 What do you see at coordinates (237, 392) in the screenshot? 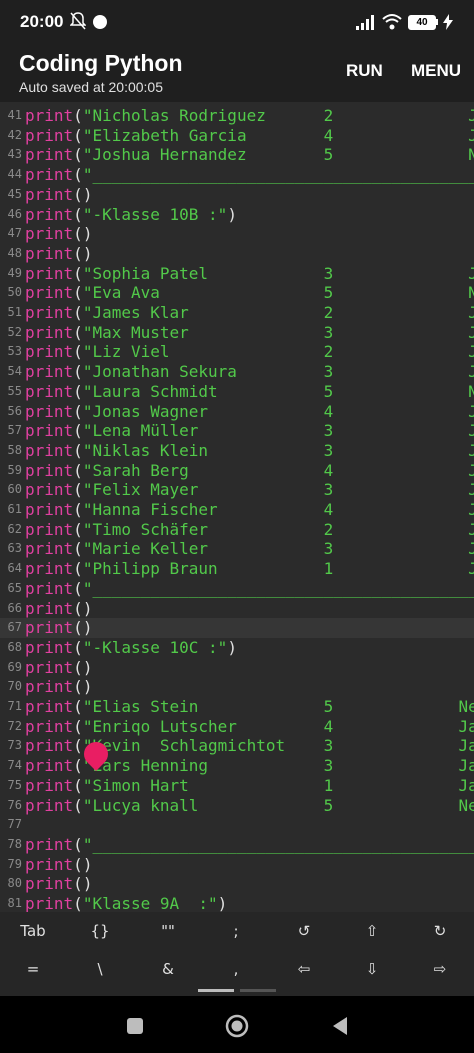
I see `code-line: 55 print("Laura Schmidt 5 Ne` at bounding box center [237, 392].